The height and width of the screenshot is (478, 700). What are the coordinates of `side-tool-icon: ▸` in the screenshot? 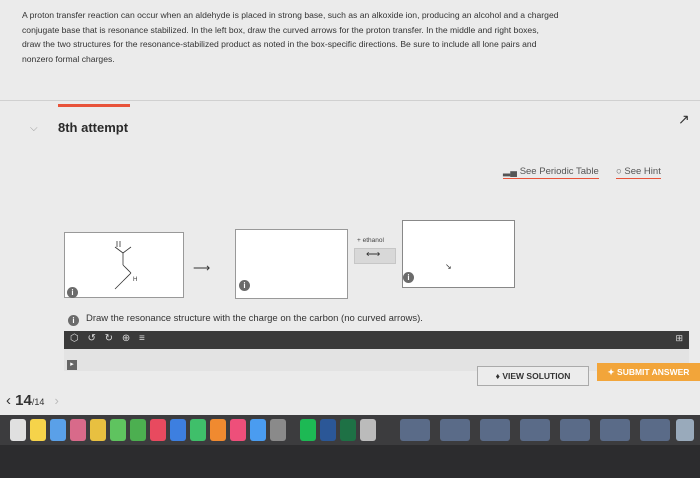 It's located at (72, 365).